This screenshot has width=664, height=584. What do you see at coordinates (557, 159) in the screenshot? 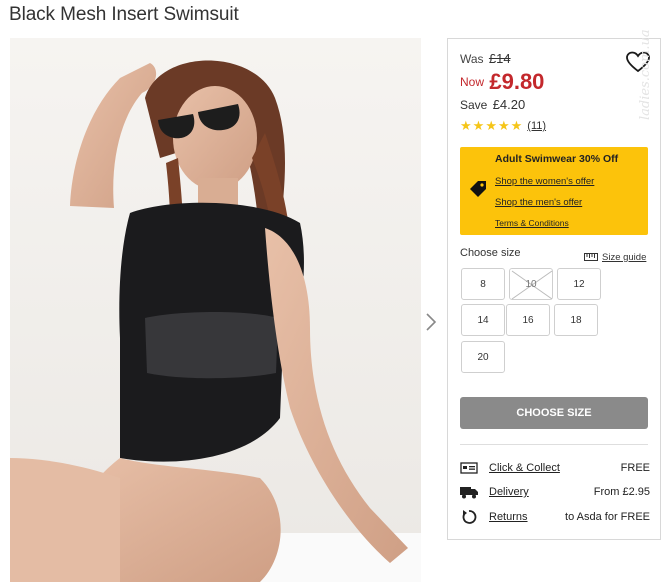
I see `promo-title: Adult Swimwear 30% Off` at bounding box center [557, 159].